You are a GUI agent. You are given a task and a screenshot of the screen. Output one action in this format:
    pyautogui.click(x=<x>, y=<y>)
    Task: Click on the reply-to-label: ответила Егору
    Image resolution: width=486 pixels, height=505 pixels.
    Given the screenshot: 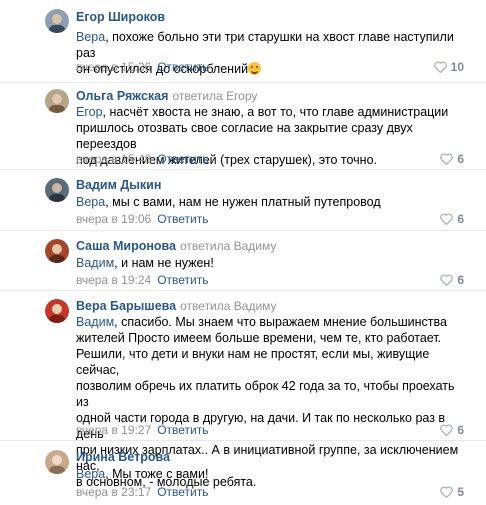 What is the action you would take?
    pyautogui.click(x=214, y=96)
    